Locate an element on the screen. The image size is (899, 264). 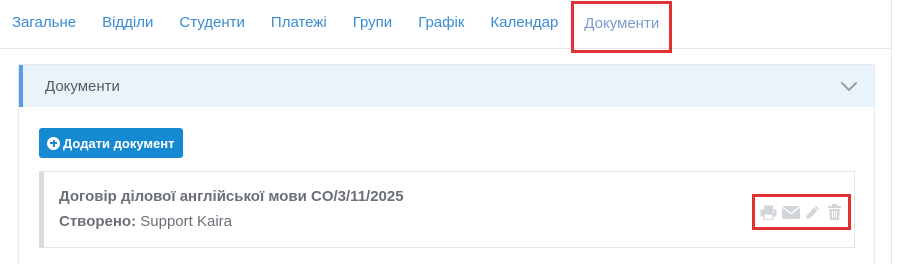
tab-calendar: Календар is located at coordinates (524, 23).